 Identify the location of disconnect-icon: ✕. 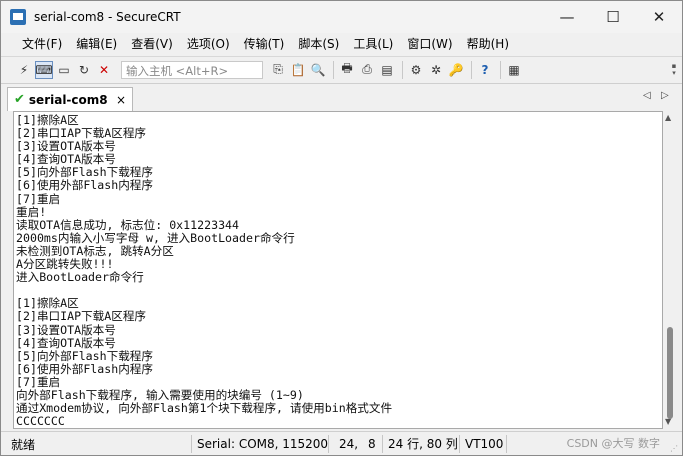
(104, 70).